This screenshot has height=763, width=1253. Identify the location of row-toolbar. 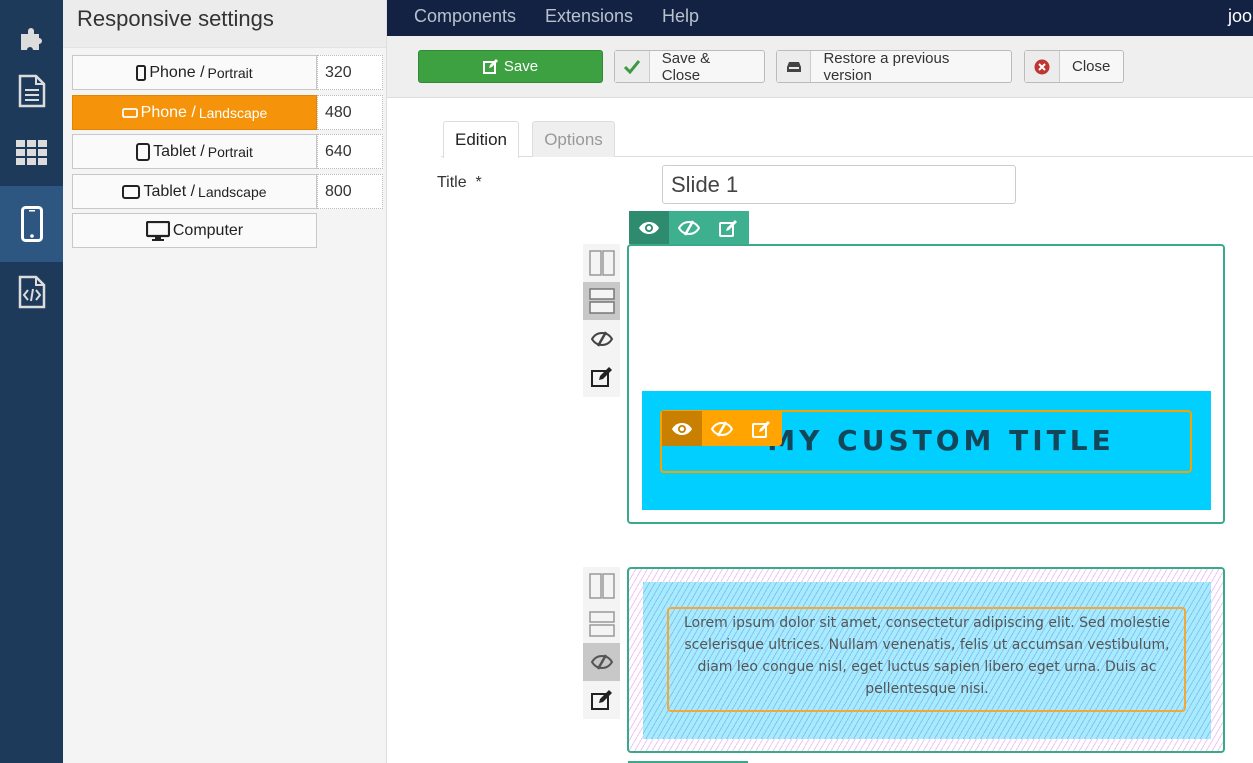
(689, 227).